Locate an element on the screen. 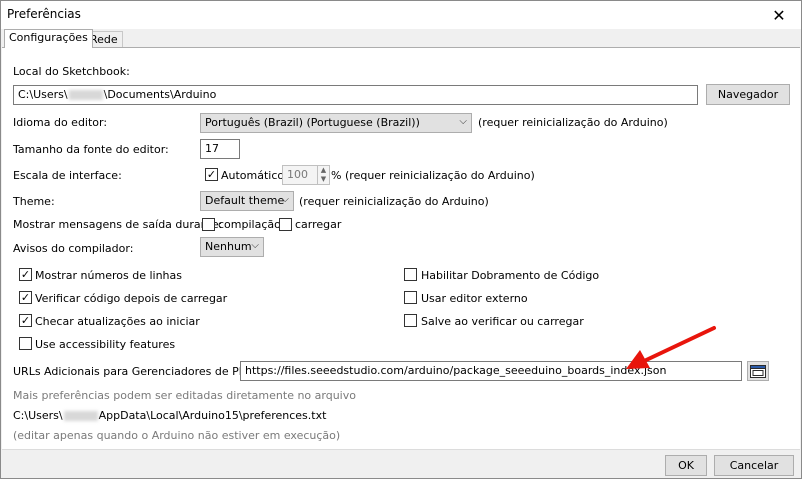 This screenshot has height=479, width=802. line-numbers-label: Mostrar números de linhas is located at coordinates (108, 275).